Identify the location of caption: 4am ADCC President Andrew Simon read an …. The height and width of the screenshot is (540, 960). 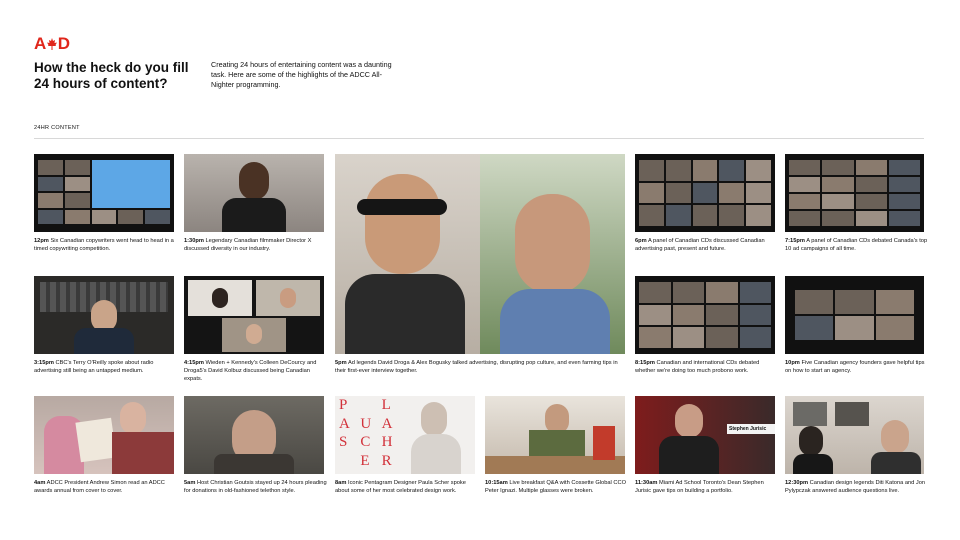
(99, 487).